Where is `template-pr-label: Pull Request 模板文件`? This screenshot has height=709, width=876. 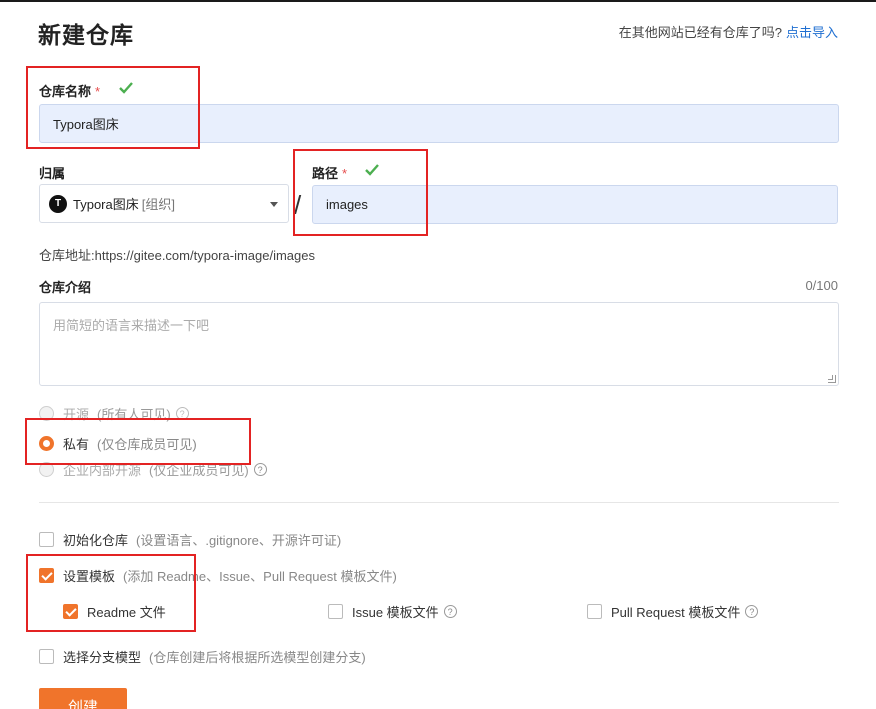 template-pr-label: Pull Request 模板文件 is located at coordinates (676, 612).